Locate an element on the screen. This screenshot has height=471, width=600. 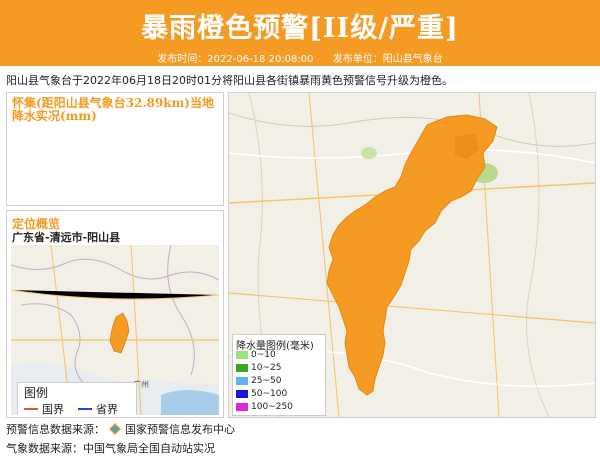
rain-legend-item: 0~10 is located at coordinates (256, 355).